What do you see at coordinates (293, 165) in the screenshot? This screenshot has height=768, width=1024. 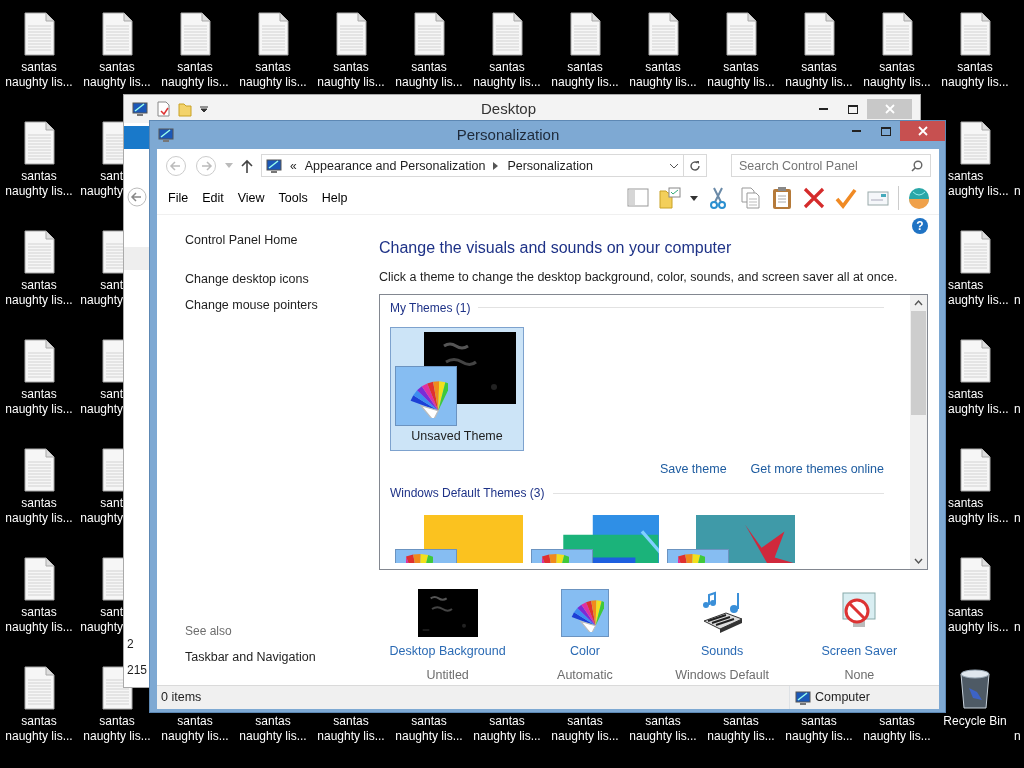 I see `overflow-chevron: «` at bounding box center [293, 165].